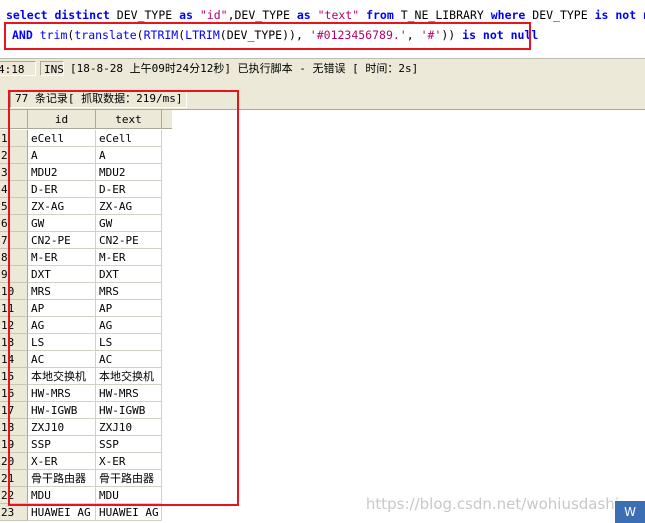  I want to click on row-number: 23, so click(14, 512).